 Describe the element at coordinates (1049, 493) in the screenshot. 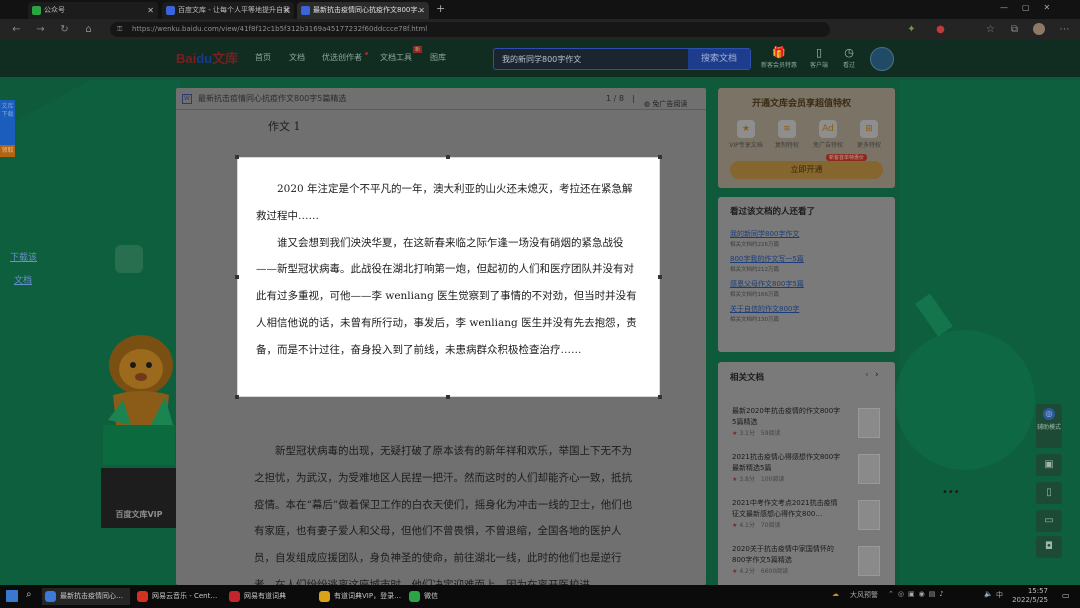

I see `phone-icon: ▯` at that location.